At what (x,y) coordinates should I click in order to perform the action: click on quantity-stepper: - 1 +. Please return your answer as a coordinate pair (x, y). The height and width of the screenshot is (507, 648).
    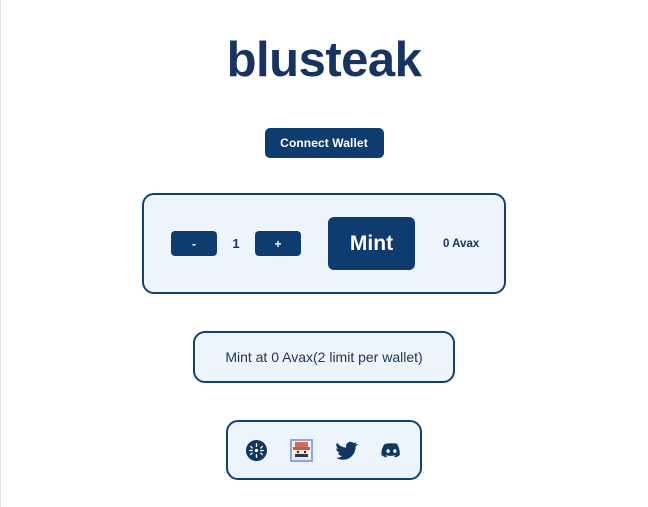
    Looking at the image, I should click on (236, 243).